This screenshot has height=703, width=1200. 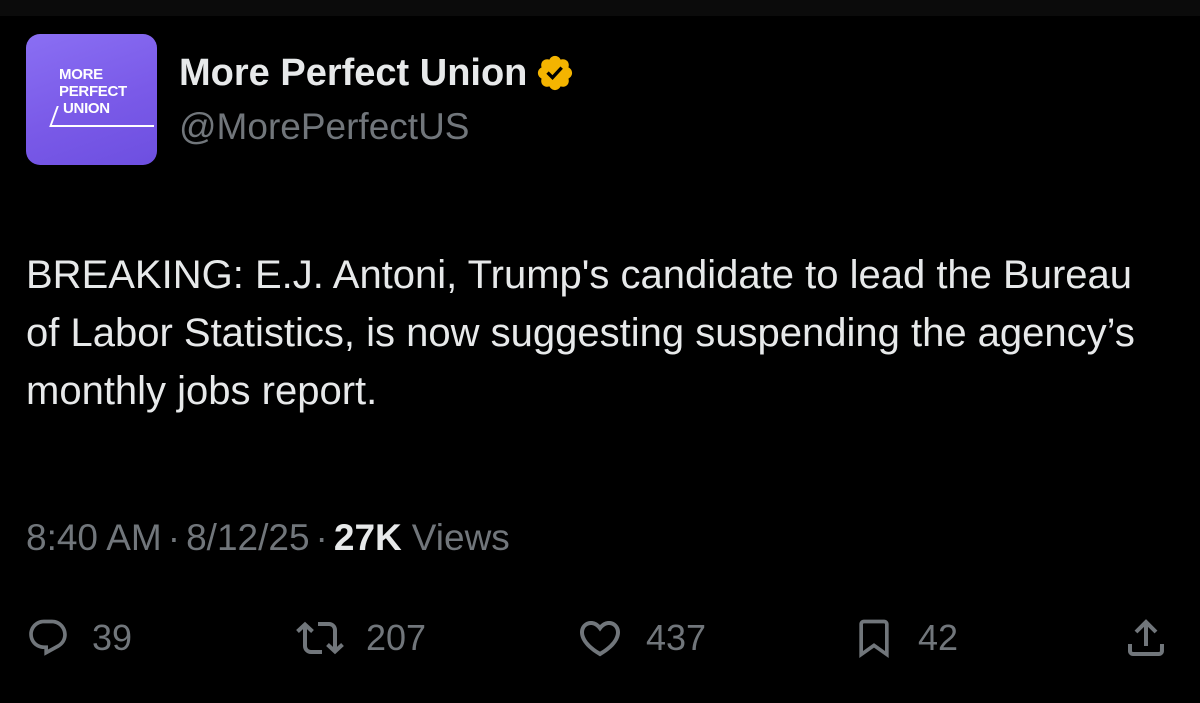 I want to click on views-label: Views, so click(x=460, y=537).